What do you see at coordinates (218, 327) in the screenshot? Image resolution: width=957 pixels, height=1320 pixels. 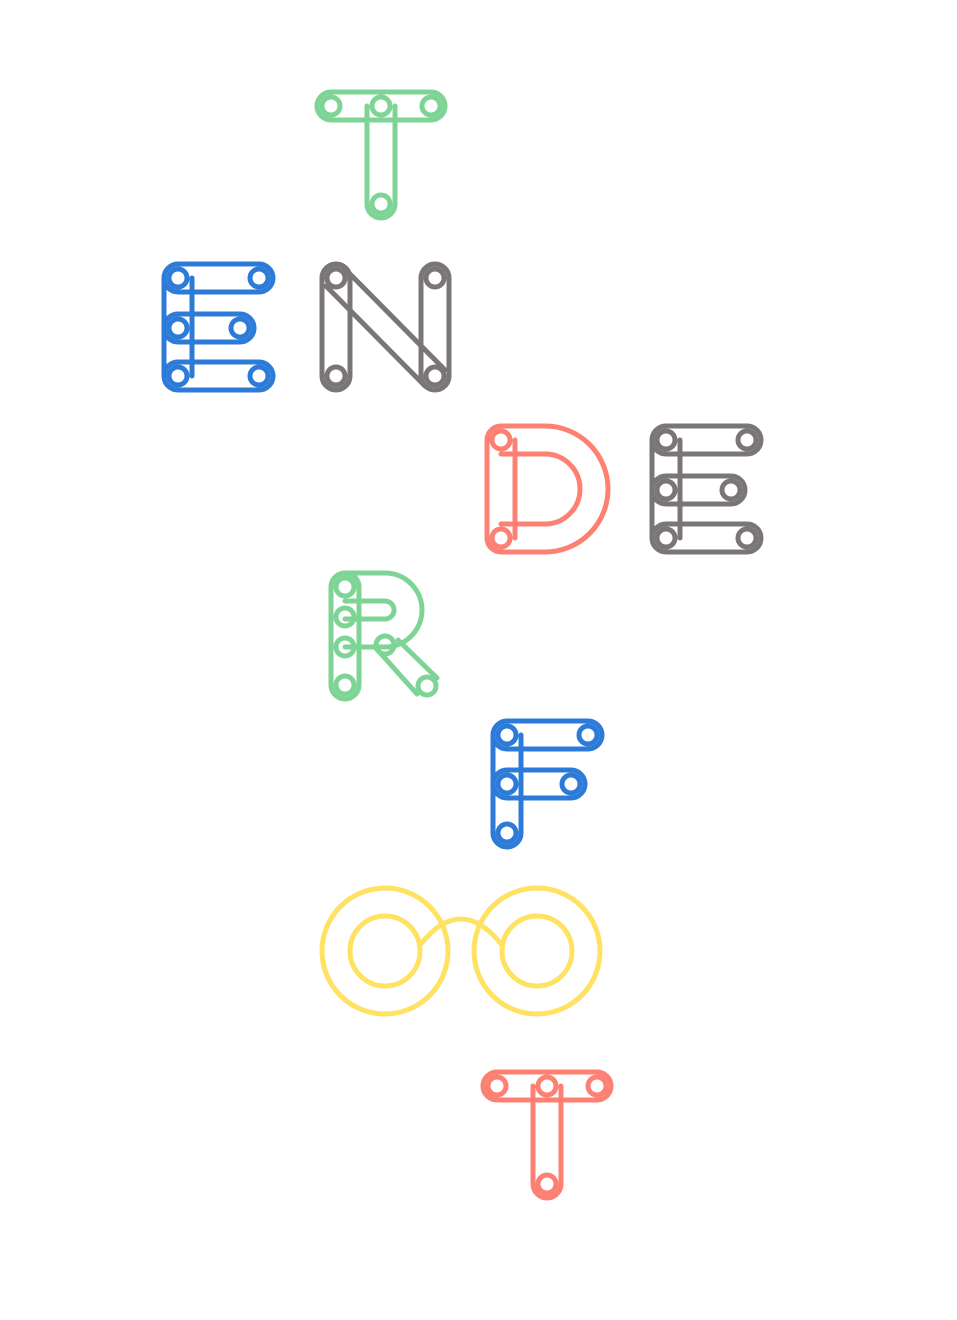 I see `letter-e-left` at bounding box center [218, 327].